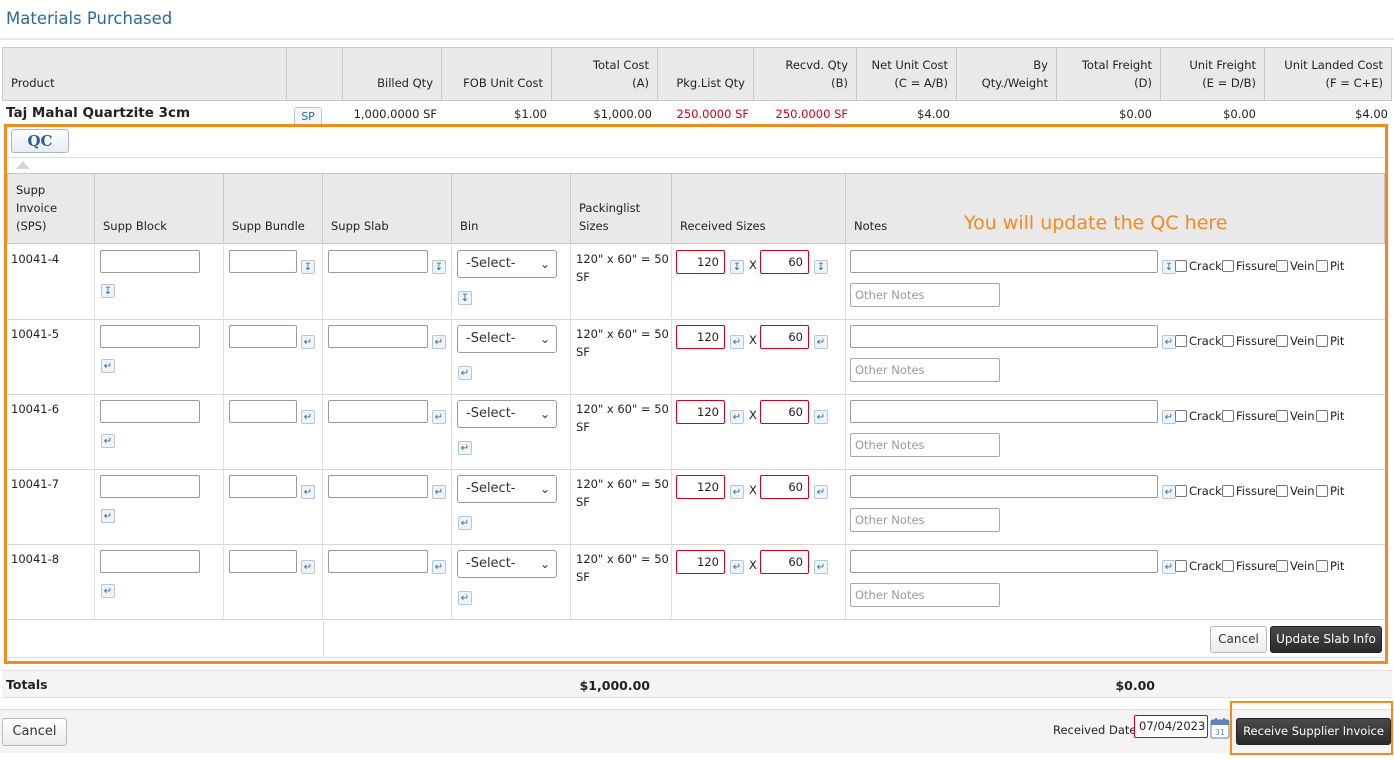  Describe the element at coordinates (40, 141) in the screenshot. I see `qc-button: QC` at that location.